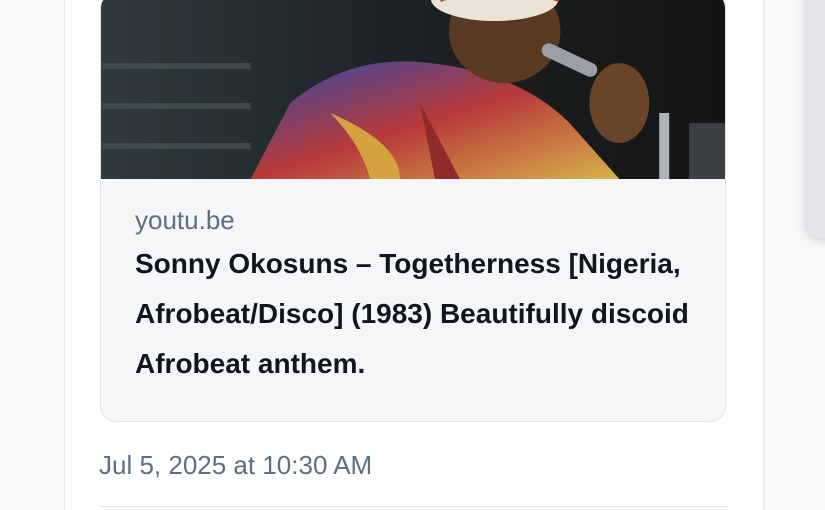 The image size is (825, 510). What do you see at coordinates (185, 220) in the screenshot?
I see `link-domain: youtu.be` at bounding box center [185, 220].